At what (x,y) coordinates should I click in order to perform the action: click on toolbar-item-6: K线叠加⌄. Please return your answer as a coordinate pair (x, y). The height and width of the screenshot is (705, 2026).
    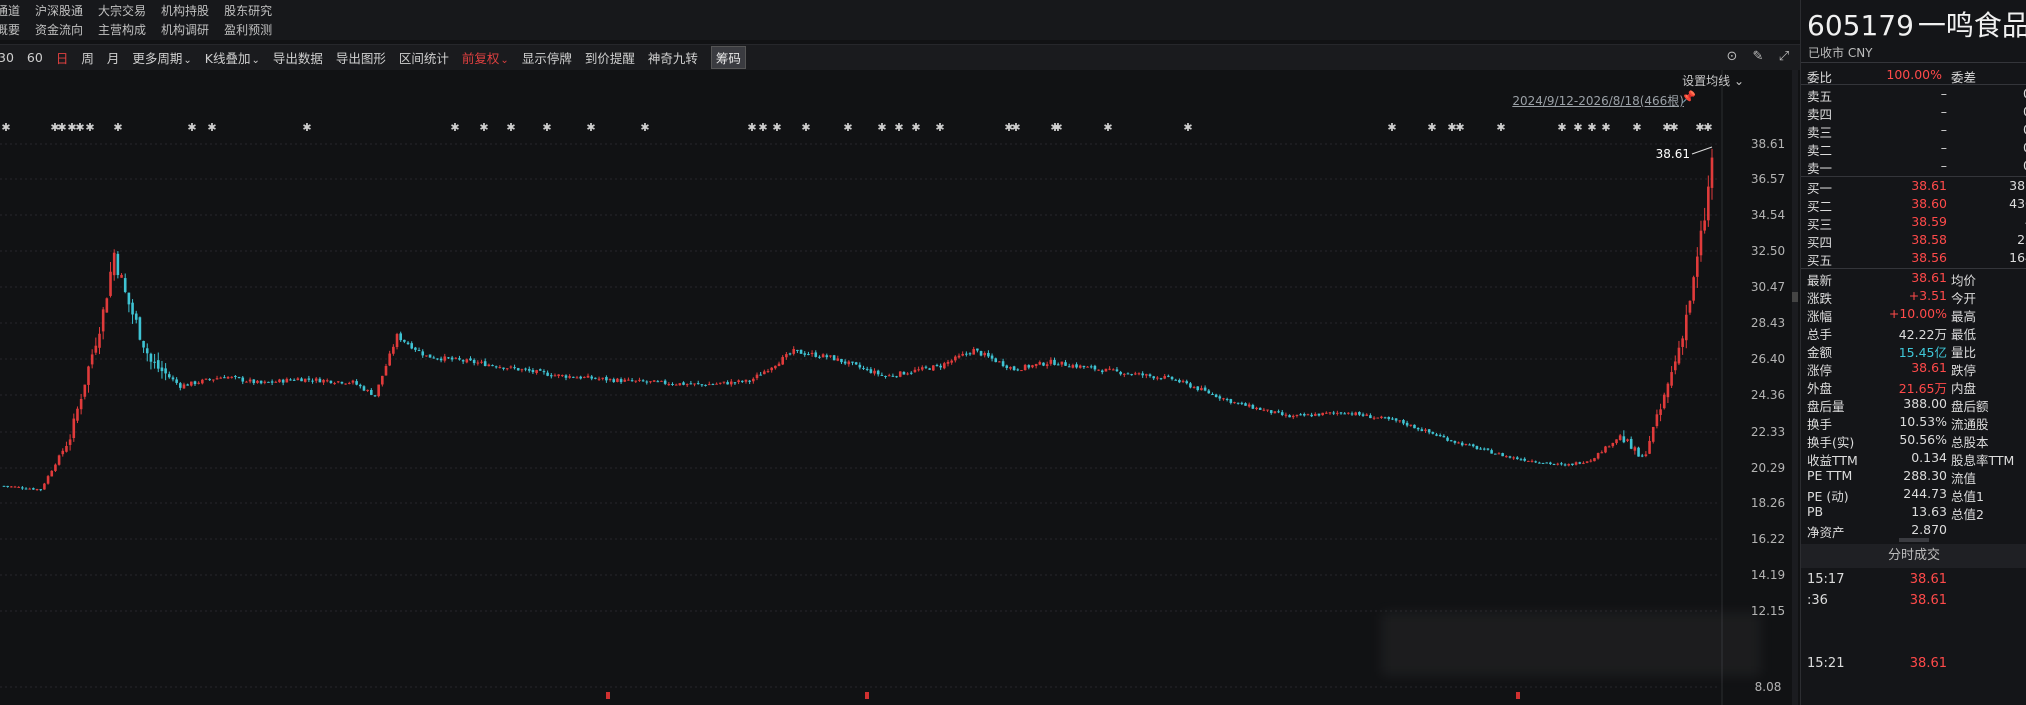
    Looking at the image, I should click on (232, 57).